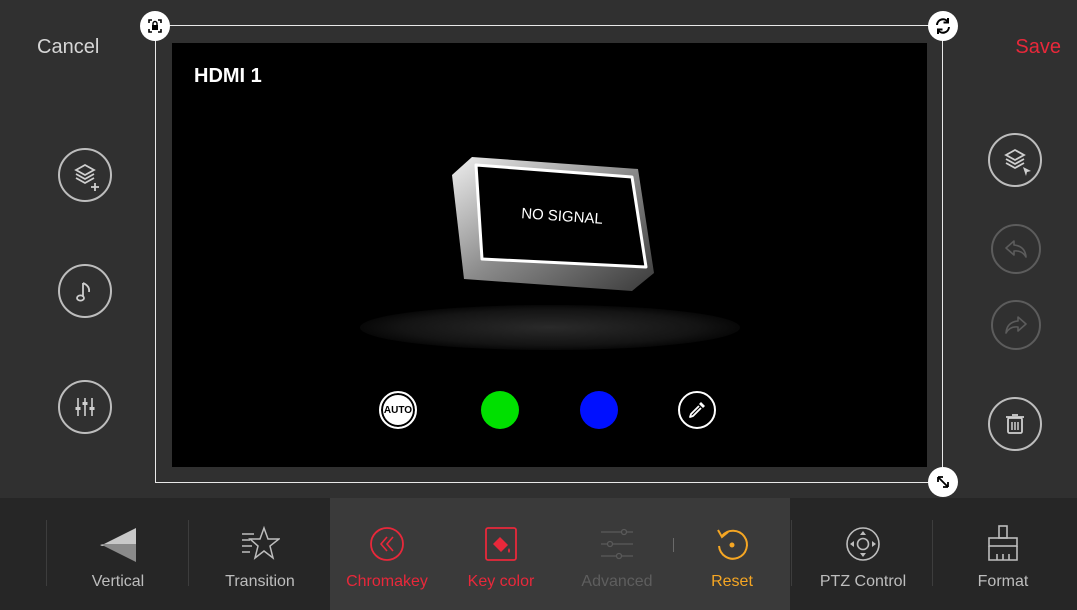 The height and width of the screenshot is (610, 1077). What do you see at coordinates (863, 544) in the screenshot?
I see `ptz-joystick-icon` at bounding box center [863, 544].